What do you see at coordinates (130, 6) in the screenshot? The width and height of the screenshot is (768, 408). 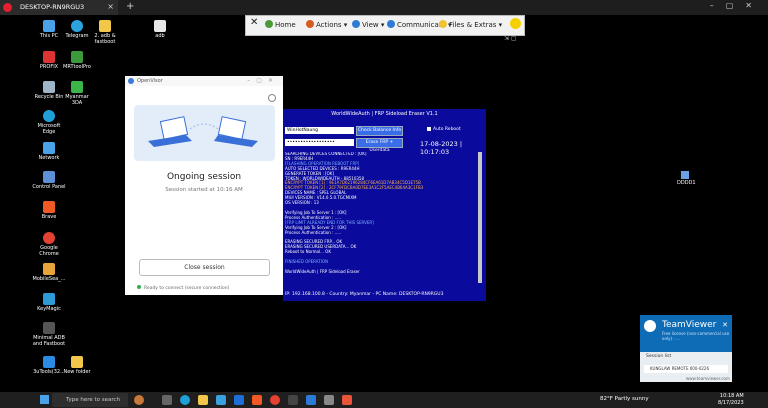 I see `new-tab-button: +` at bounding box center [130, 6].